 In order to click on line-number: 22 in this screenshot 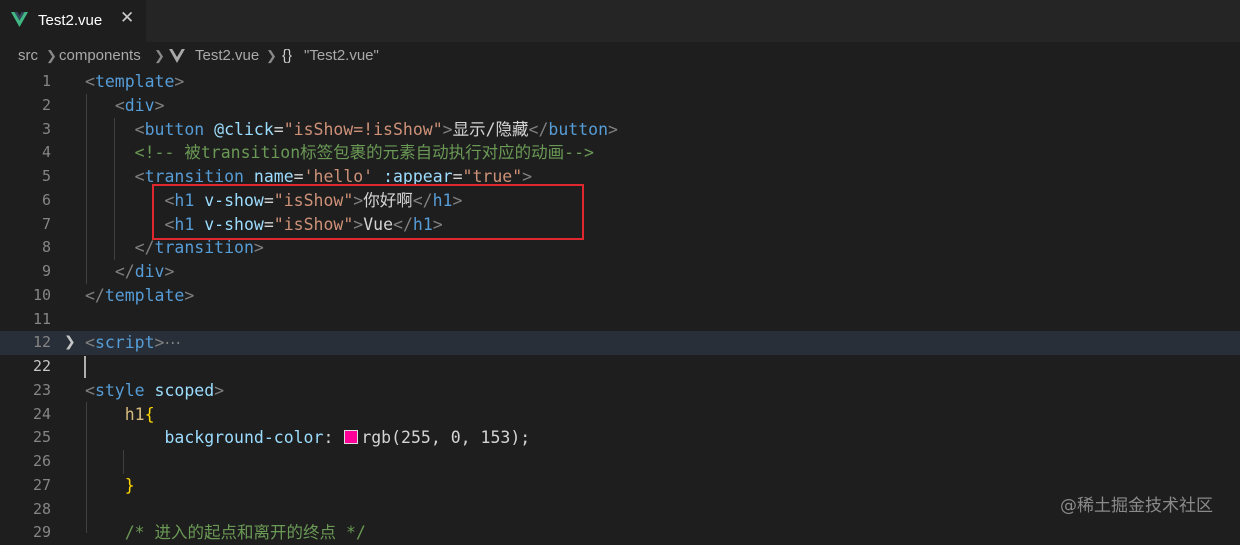, I will do `click(41, 366)`.